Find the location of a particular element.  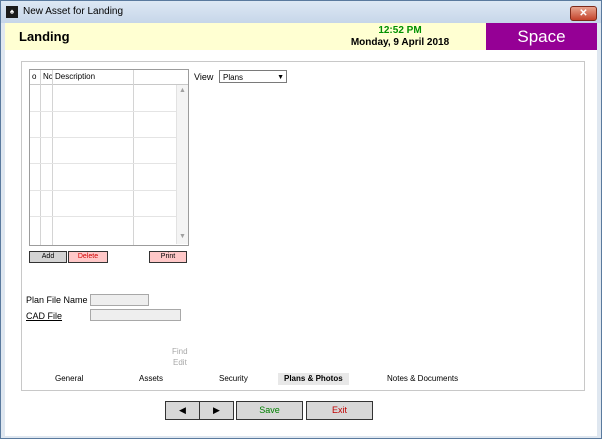

edit-button: Edit is located at coordinates (180, 362).